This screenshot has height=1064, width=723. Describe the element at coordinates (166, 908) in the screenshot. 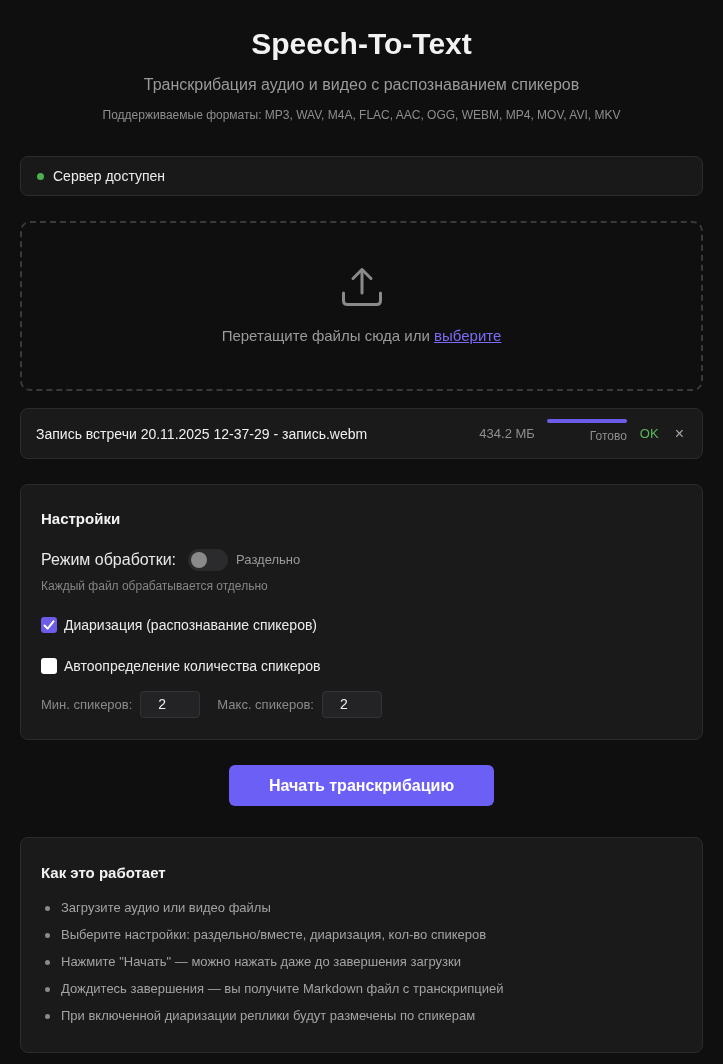

I see `step-text: Загрузите аудио или видео файлы` at that location.